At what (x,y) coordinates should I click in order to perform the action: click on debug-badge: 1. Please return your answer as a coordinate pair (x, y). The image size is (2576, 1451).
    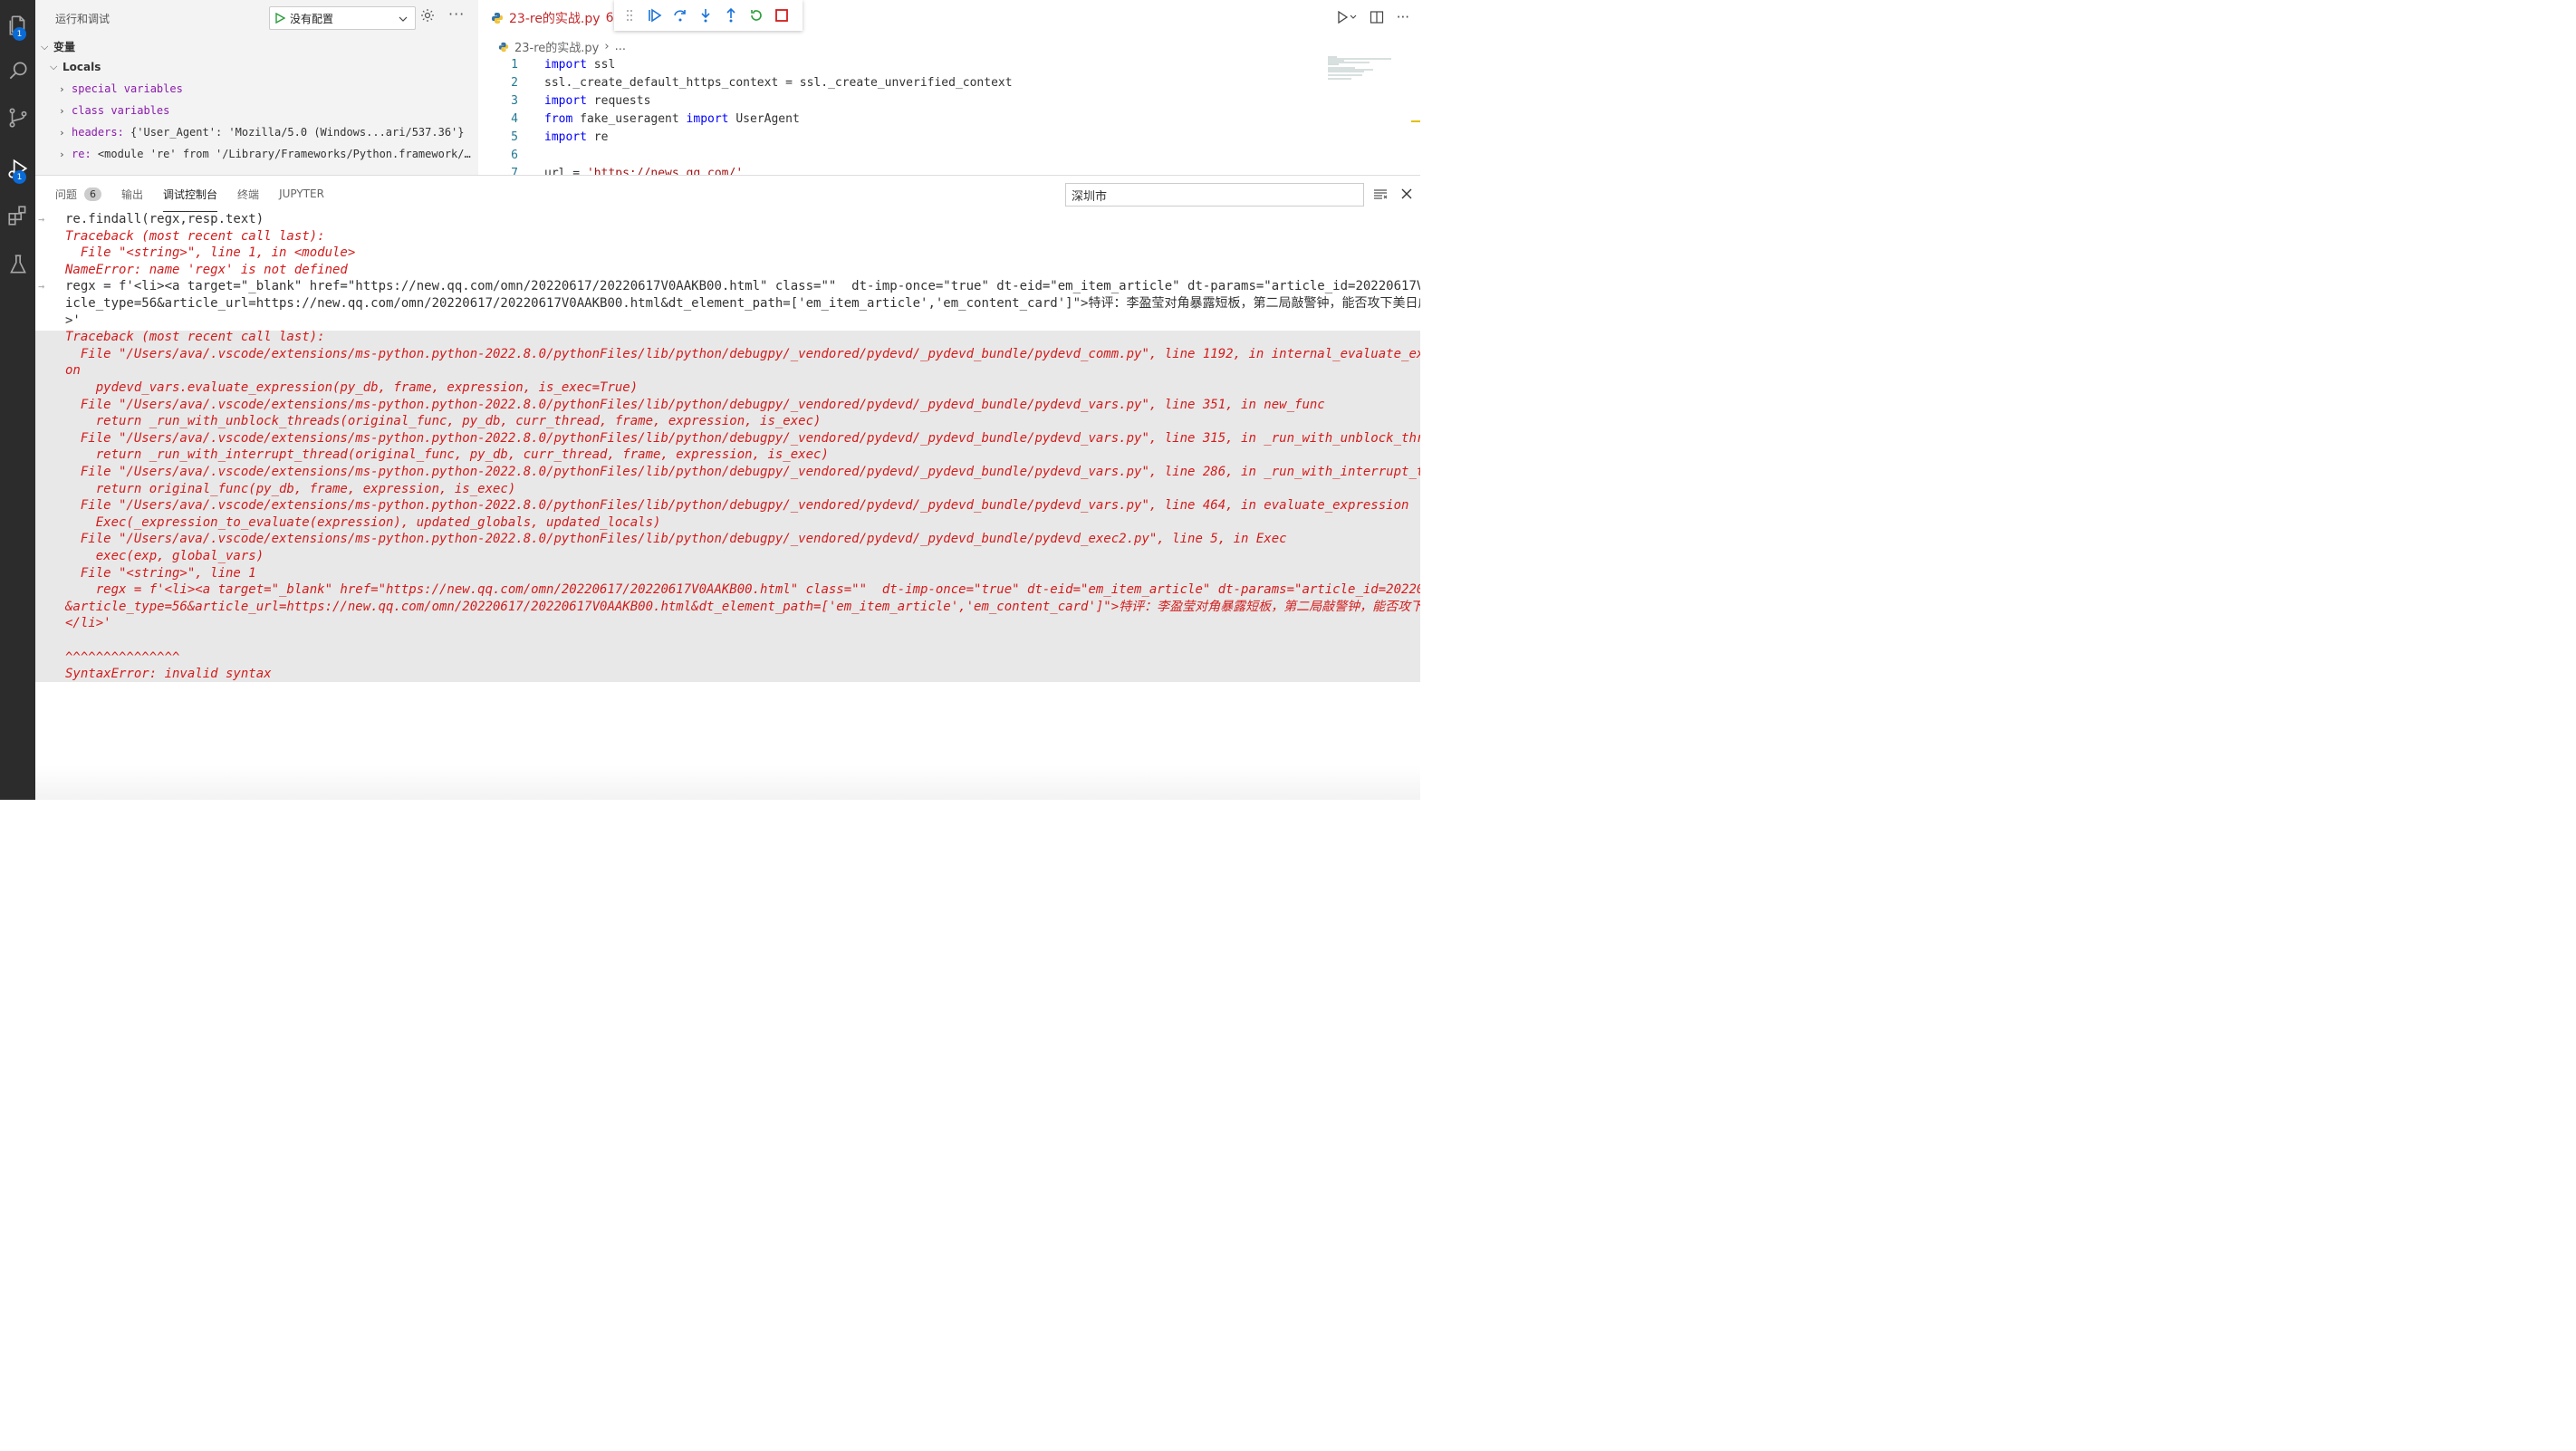
    Looking at the image, I should click on (19, 177).